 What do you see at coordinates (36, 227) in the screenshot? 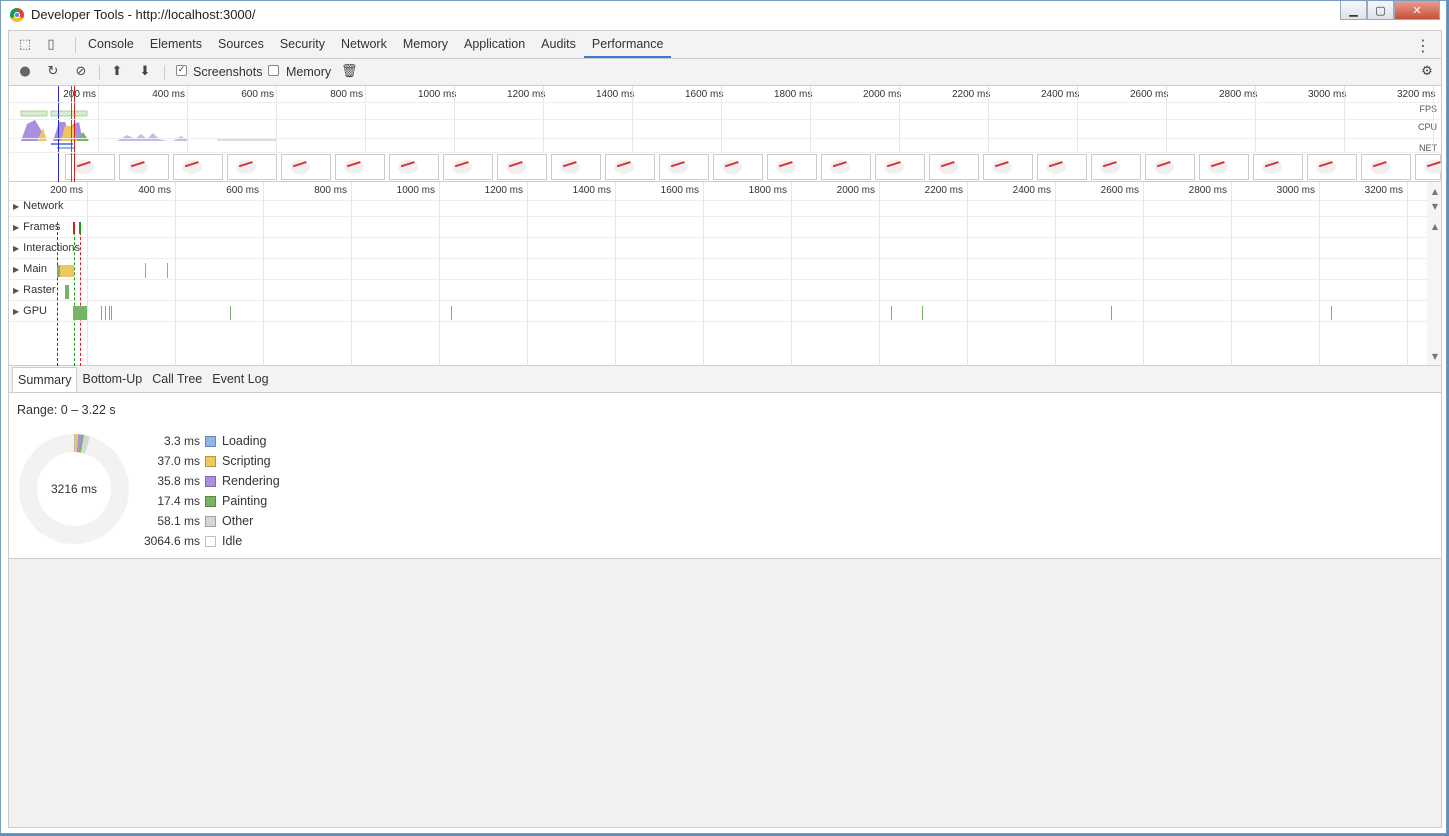
I see `track-label: ▶ Frames` at bounding box center [36, 227].